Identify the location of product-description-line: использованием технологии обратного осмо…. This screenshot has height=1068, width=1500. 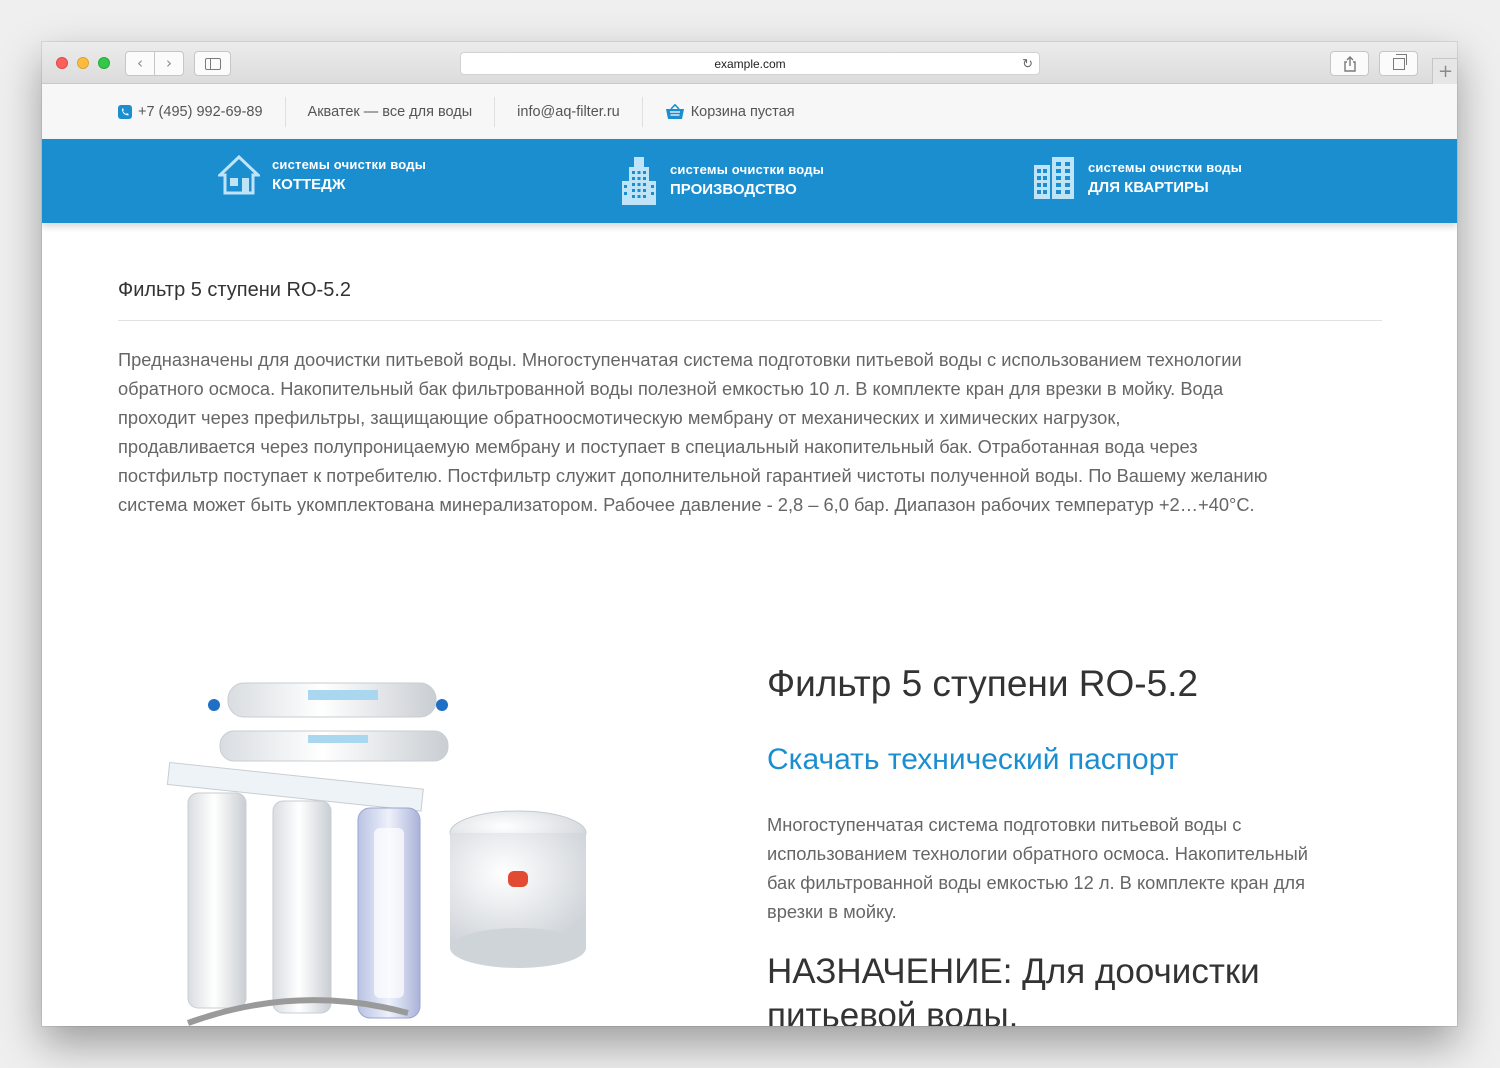
(1037, 853).